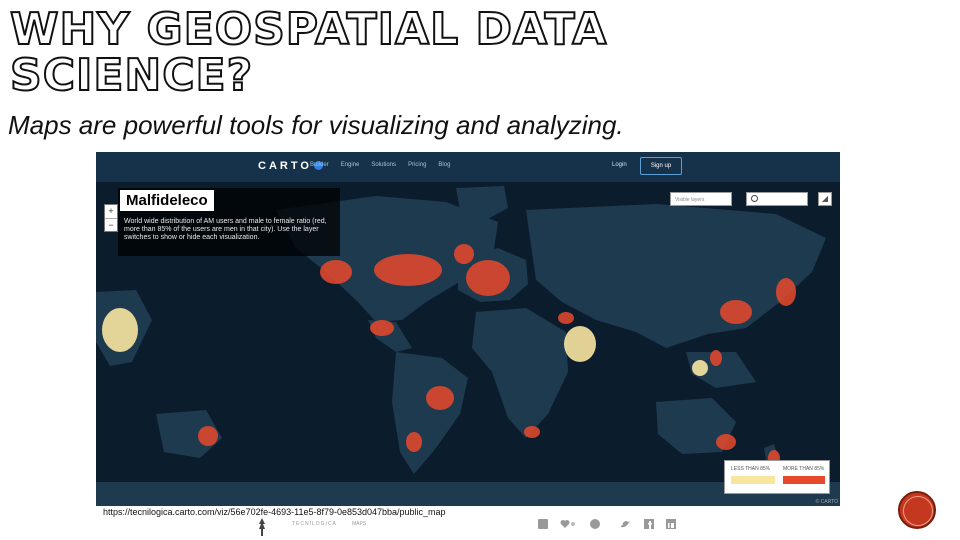 The height and width of the screenshot is (540, 960). Describe the element at coordinates (649, 524) in the screenshot. I see `facebook-icon` at that location.